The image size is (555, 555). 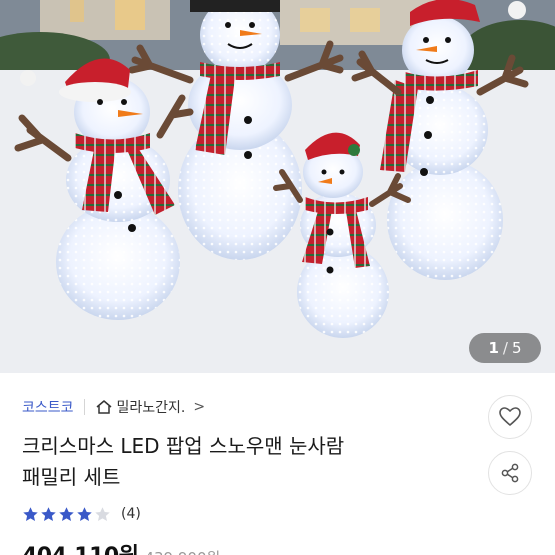 I want to click on product-title: 크리스마스 LED 팝업 스노우맨 눈사람 패밀리 세트, so click(x=242, y=462).